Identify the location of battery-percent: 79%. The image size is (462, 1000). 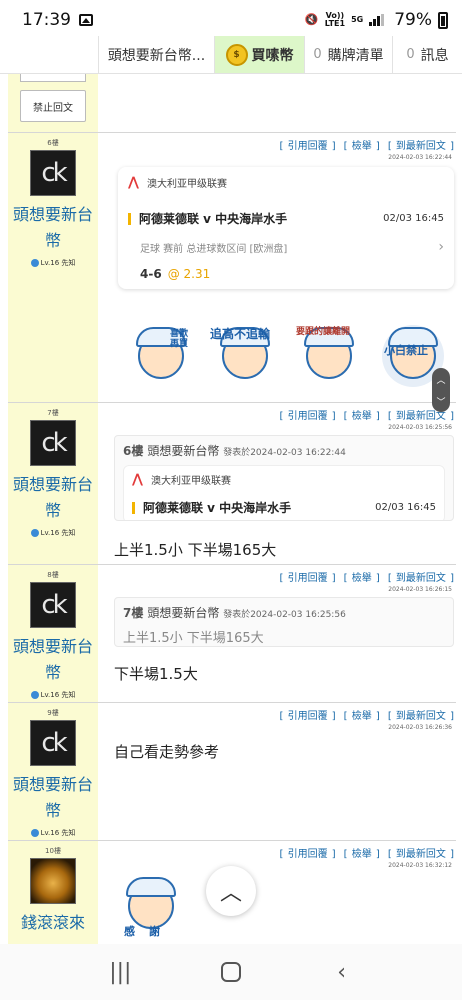
(413, 20).